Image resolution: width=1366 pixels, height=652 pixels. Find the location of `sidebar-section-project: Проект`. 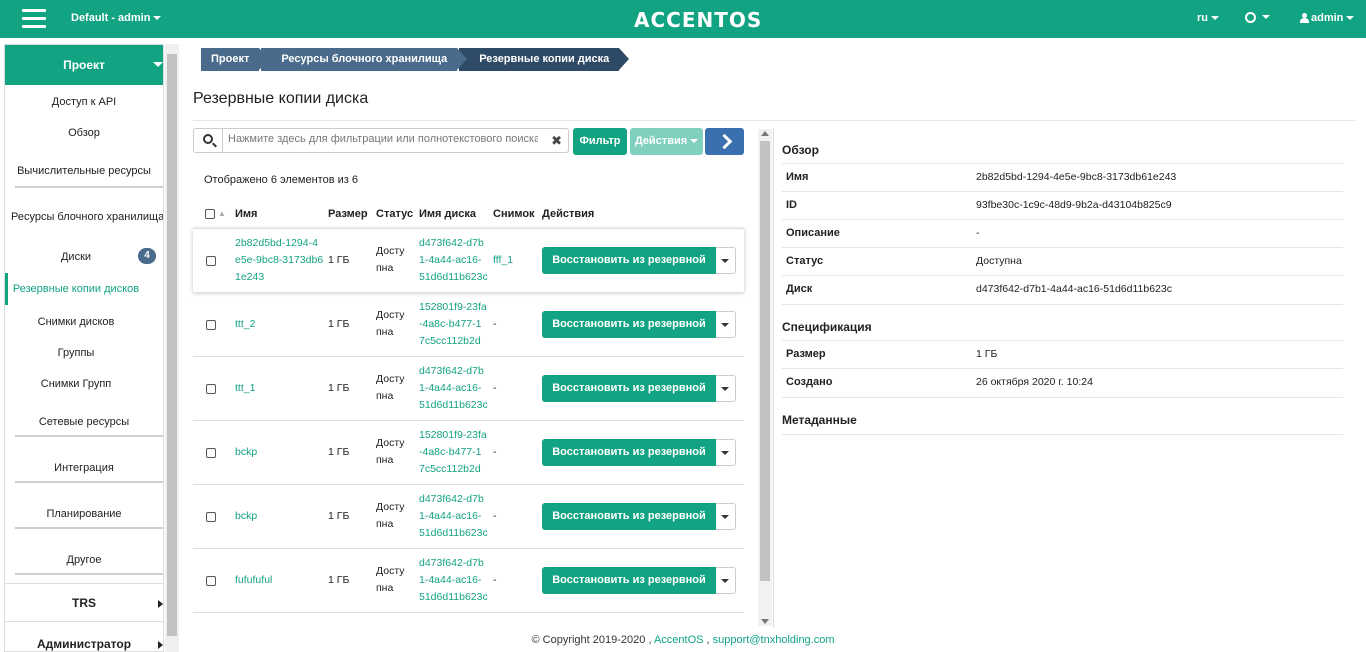

sidebar-section-project: Проект is located at coordinates (84, 65).